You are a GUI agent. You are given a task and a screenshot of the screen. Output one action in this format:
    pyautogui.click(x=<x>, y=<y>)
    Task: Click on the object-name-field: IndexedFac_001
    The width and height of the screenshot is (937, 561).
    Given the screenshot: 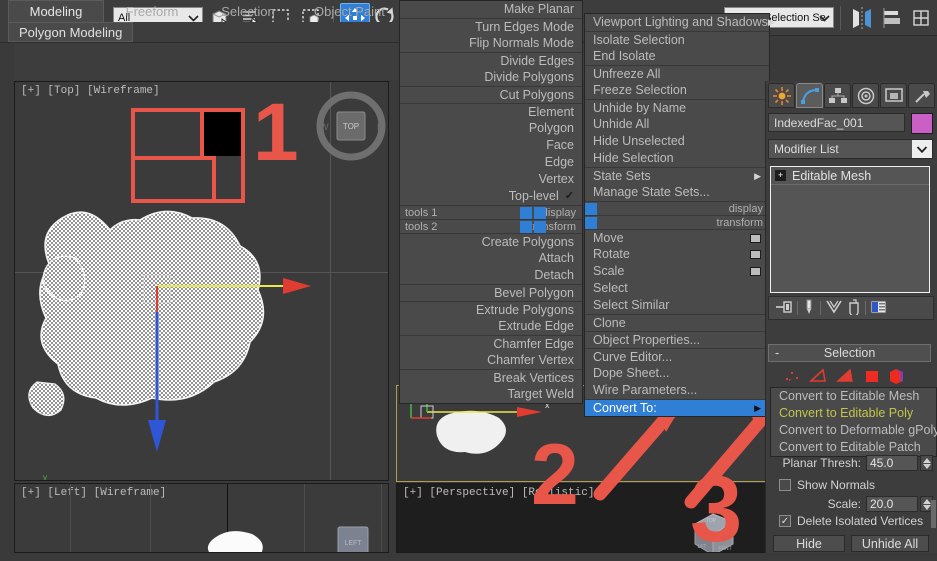 What is the action you would take?
    pyautogui.click(x=836, y=122)
    